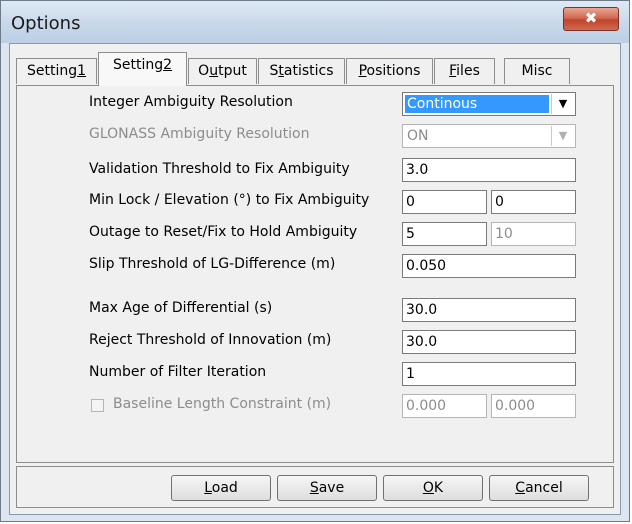 The width and height of the screenshot is (632, 524). I want to click on tab-statistics: Statistics, so click(301, 71).